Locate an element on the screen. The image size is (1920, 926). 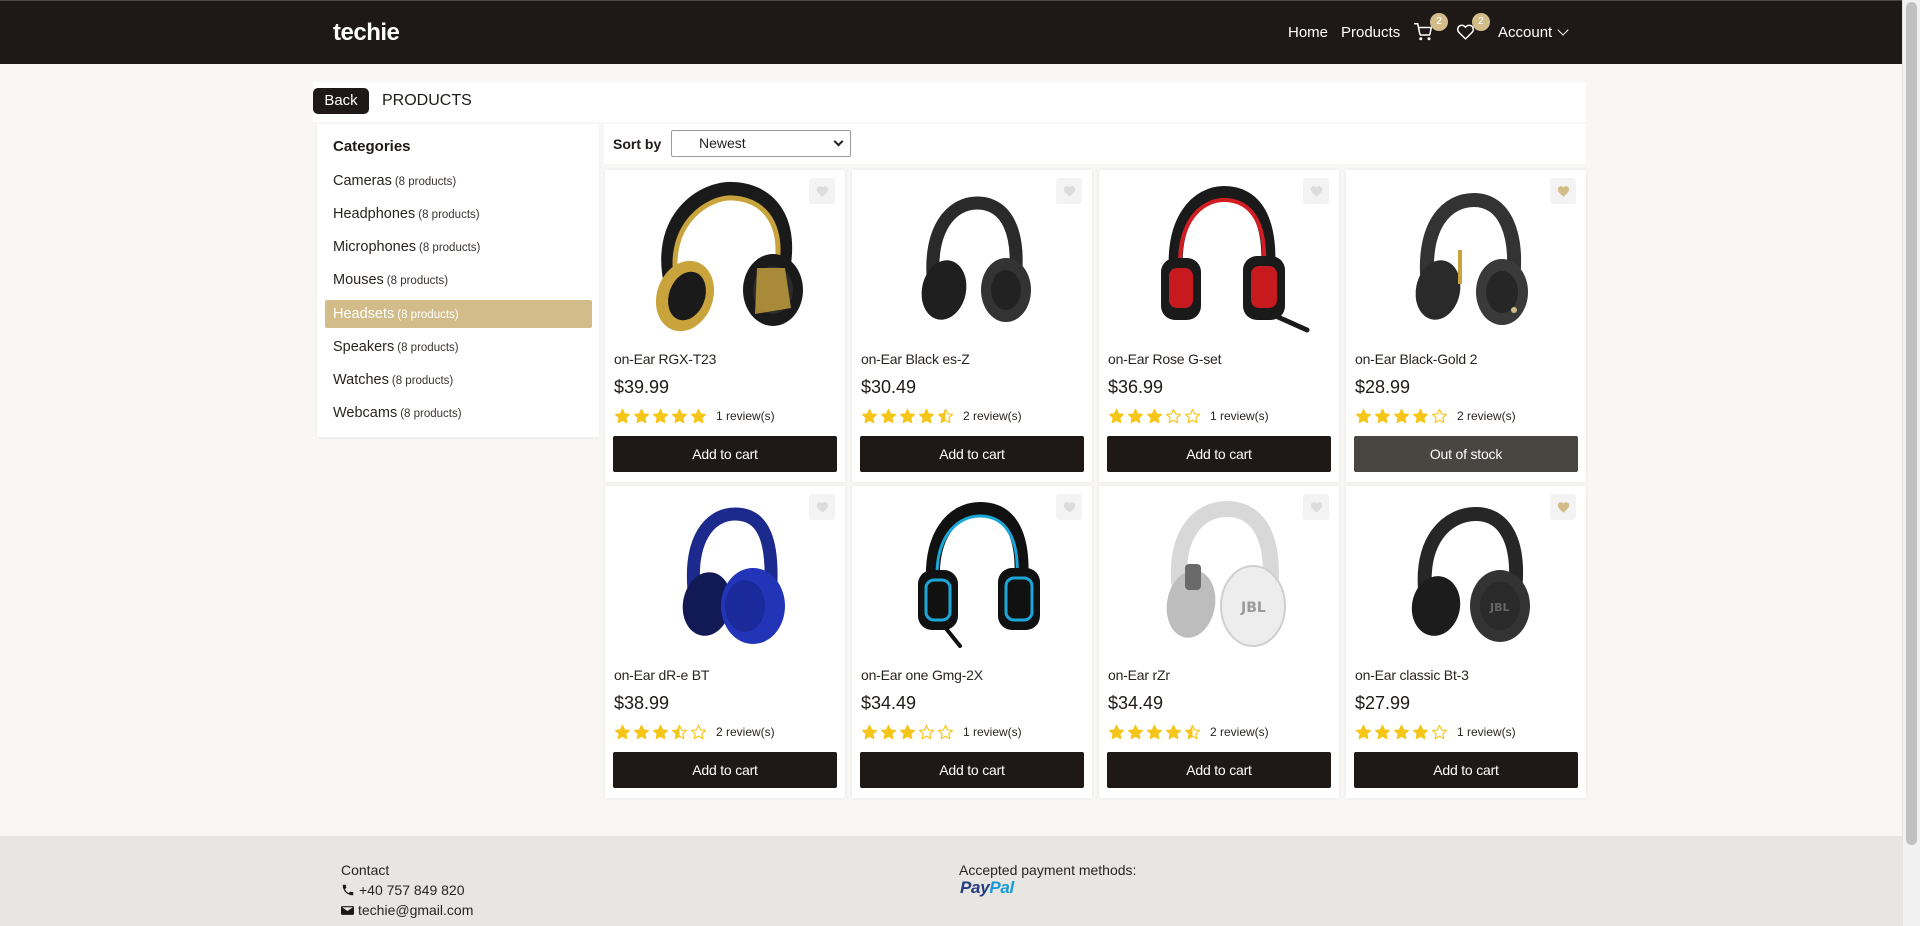
product-name: on-Ear rZr is located at coordinates (1139, 675).